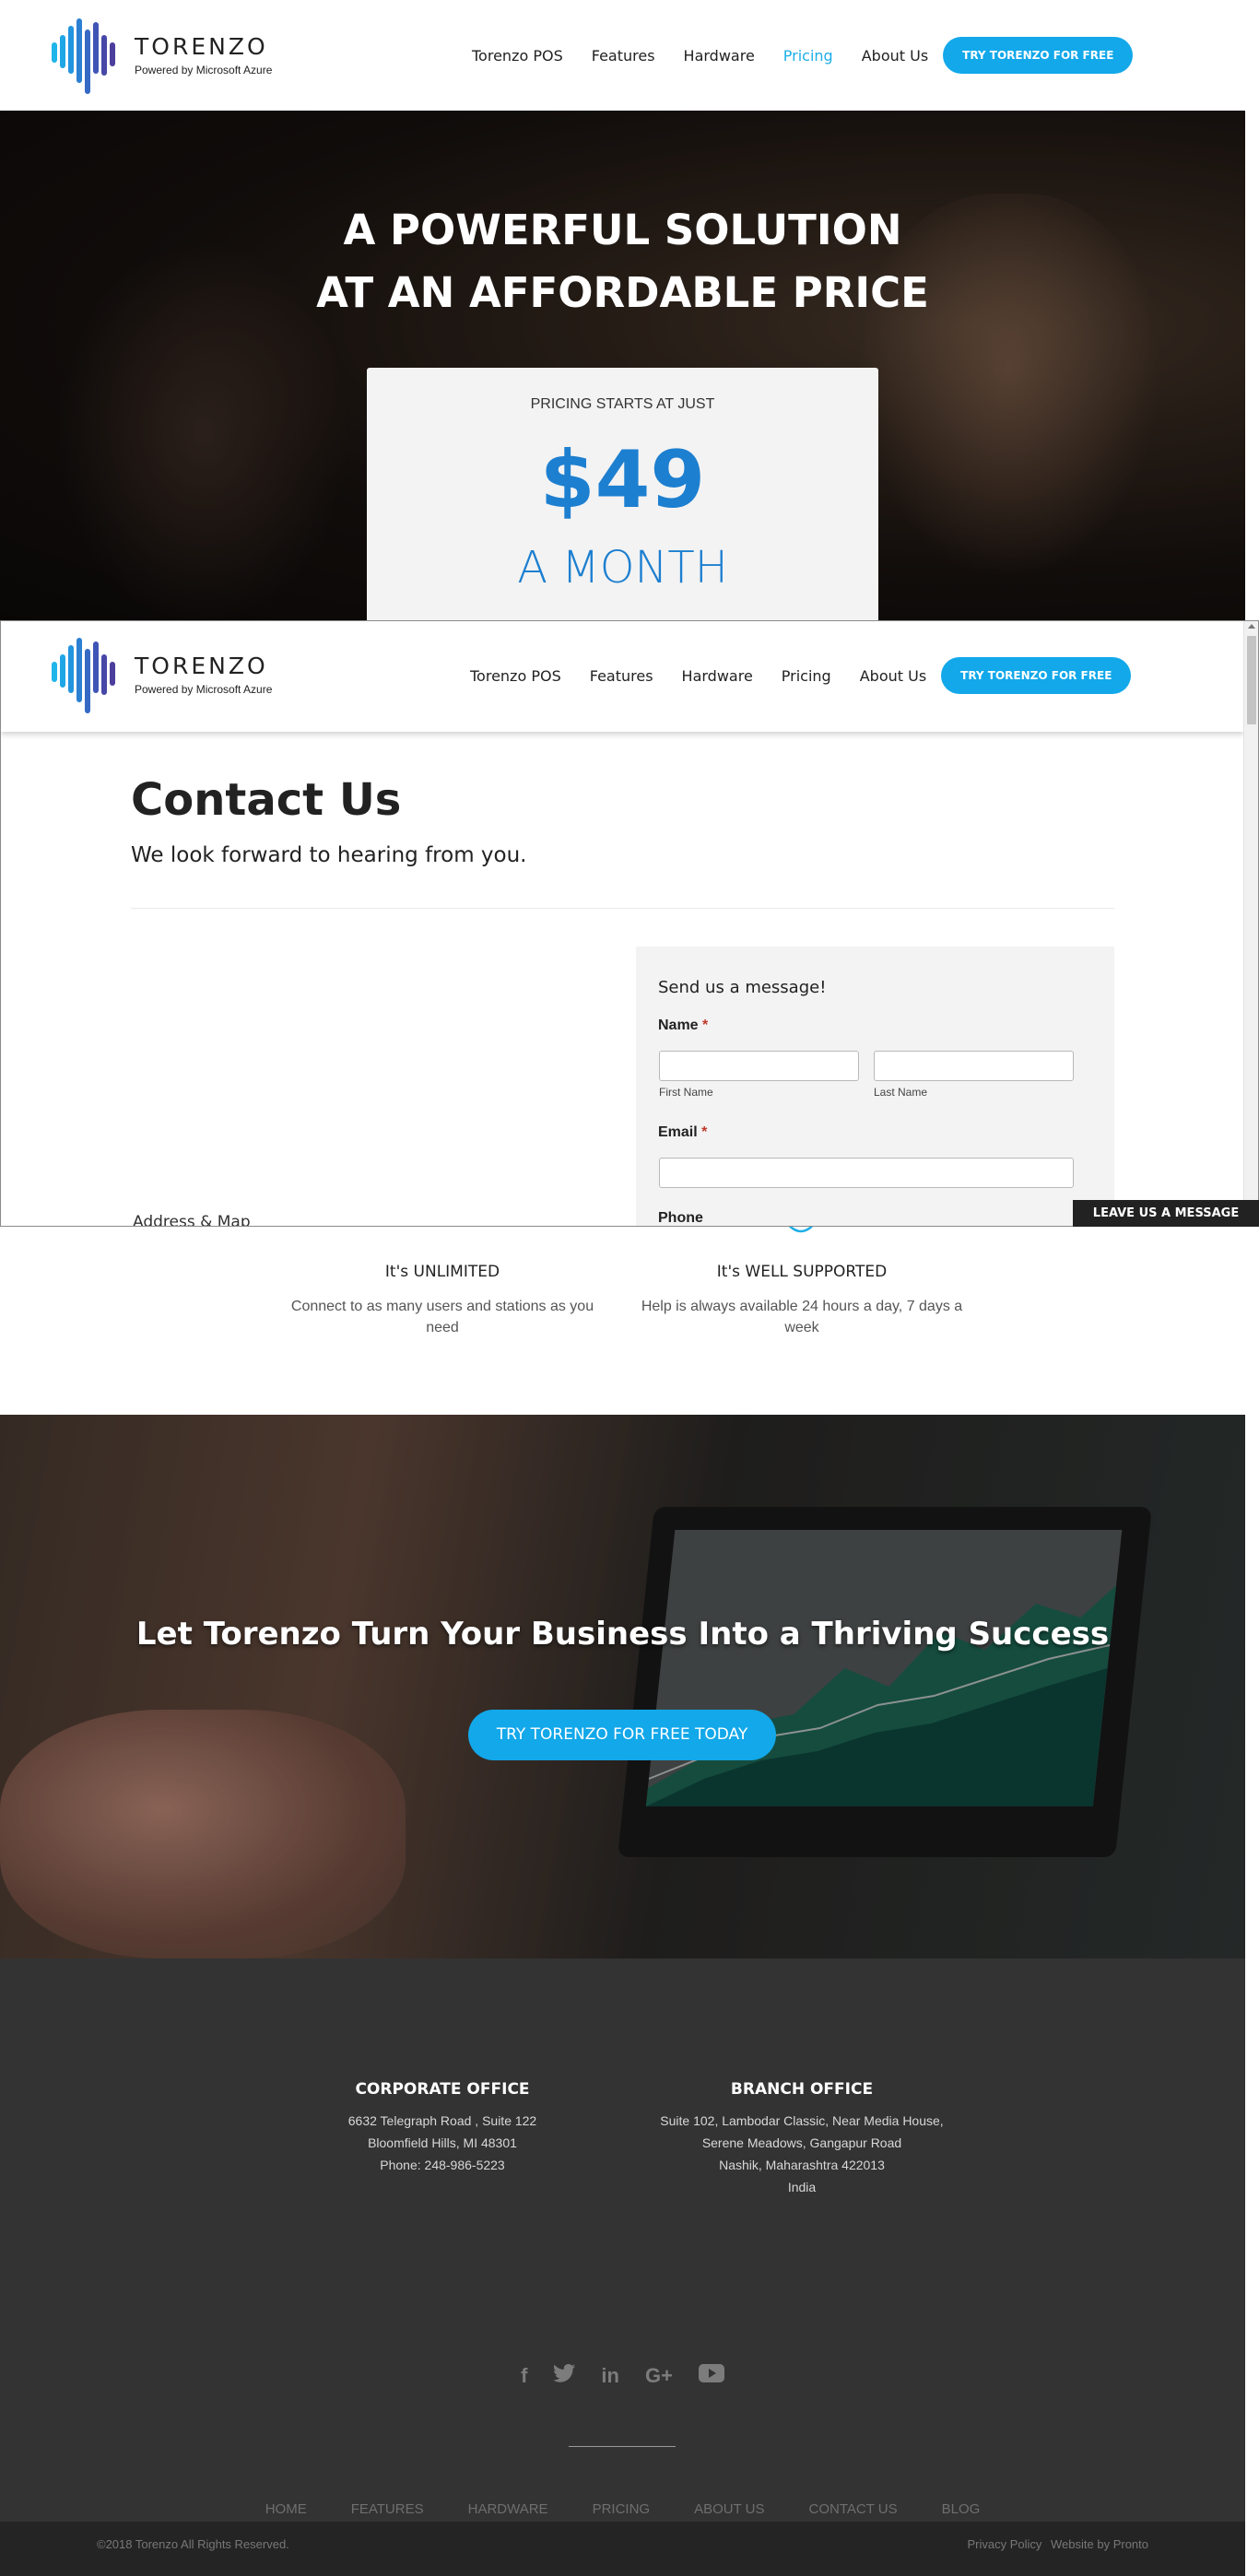 The image size is (1259, 2576). Describe the element at coordinates (610, 2376) in the screenshot. I see `linkedin-icon: in` at that location.